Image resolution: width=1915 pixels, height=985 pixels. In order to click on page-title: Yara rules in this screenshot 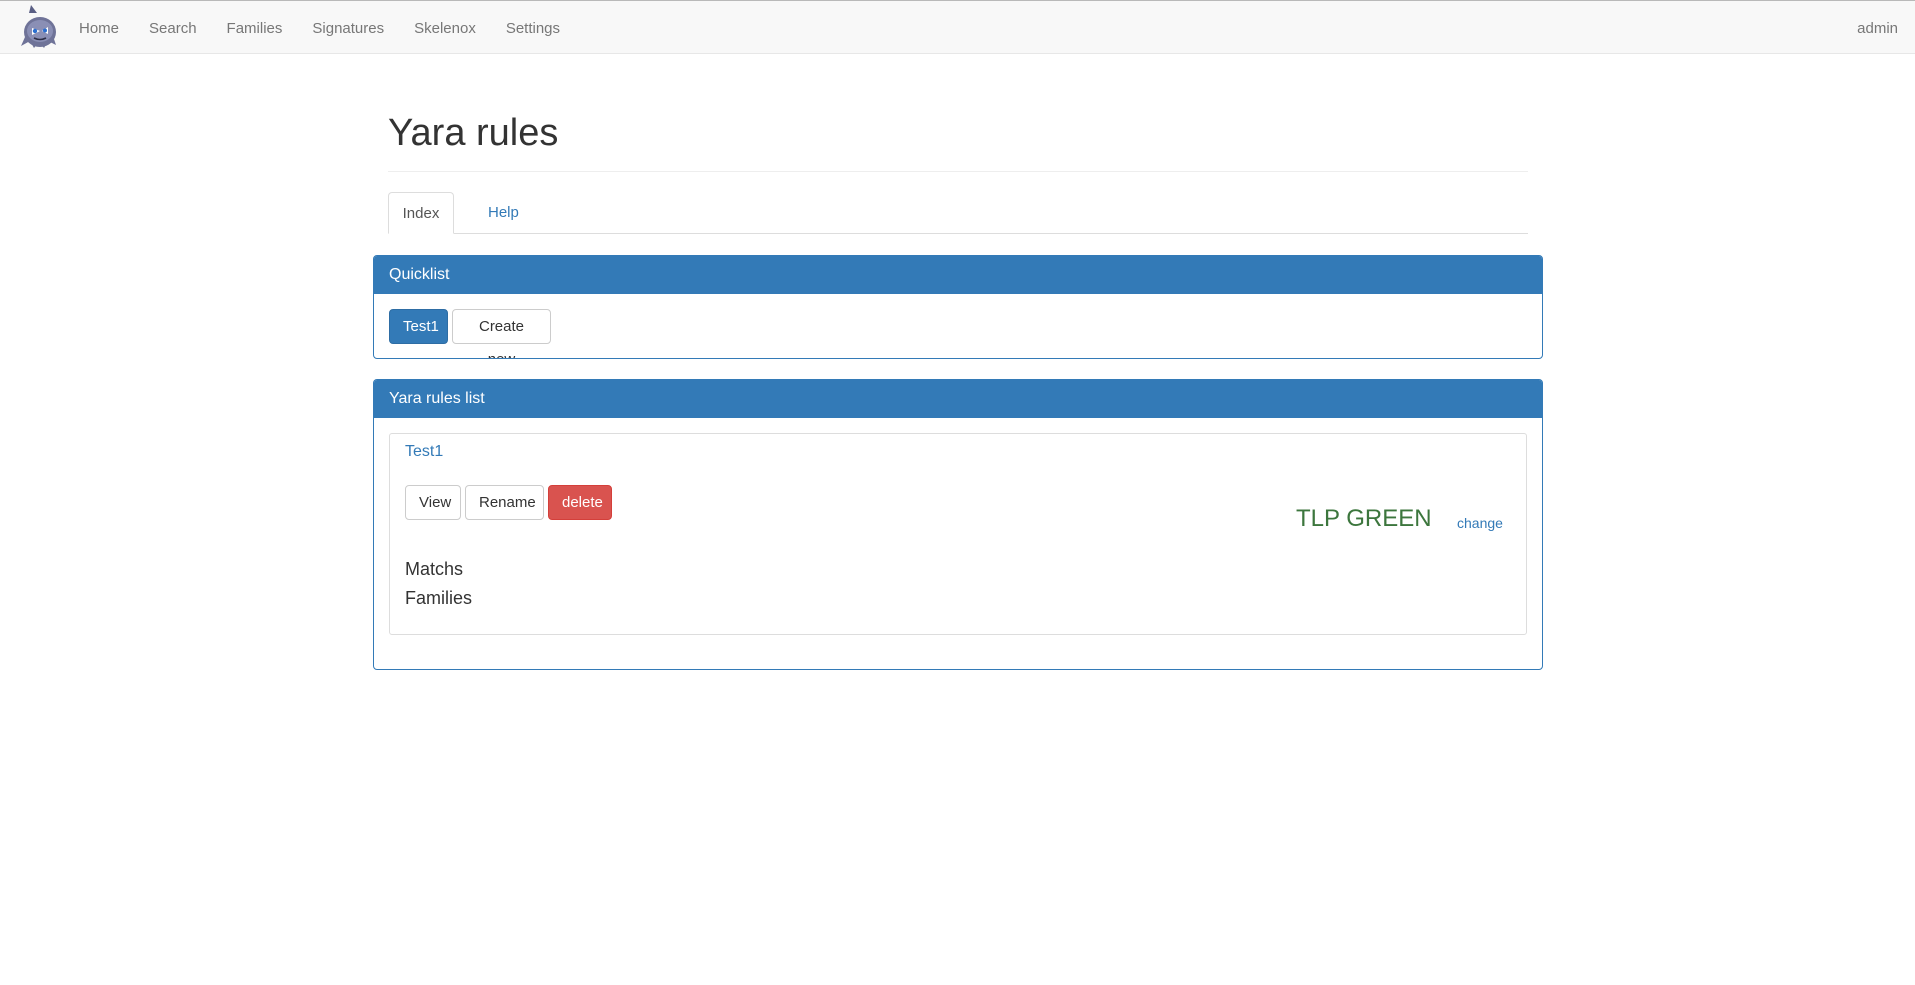, I will do `click(473, 133)`.